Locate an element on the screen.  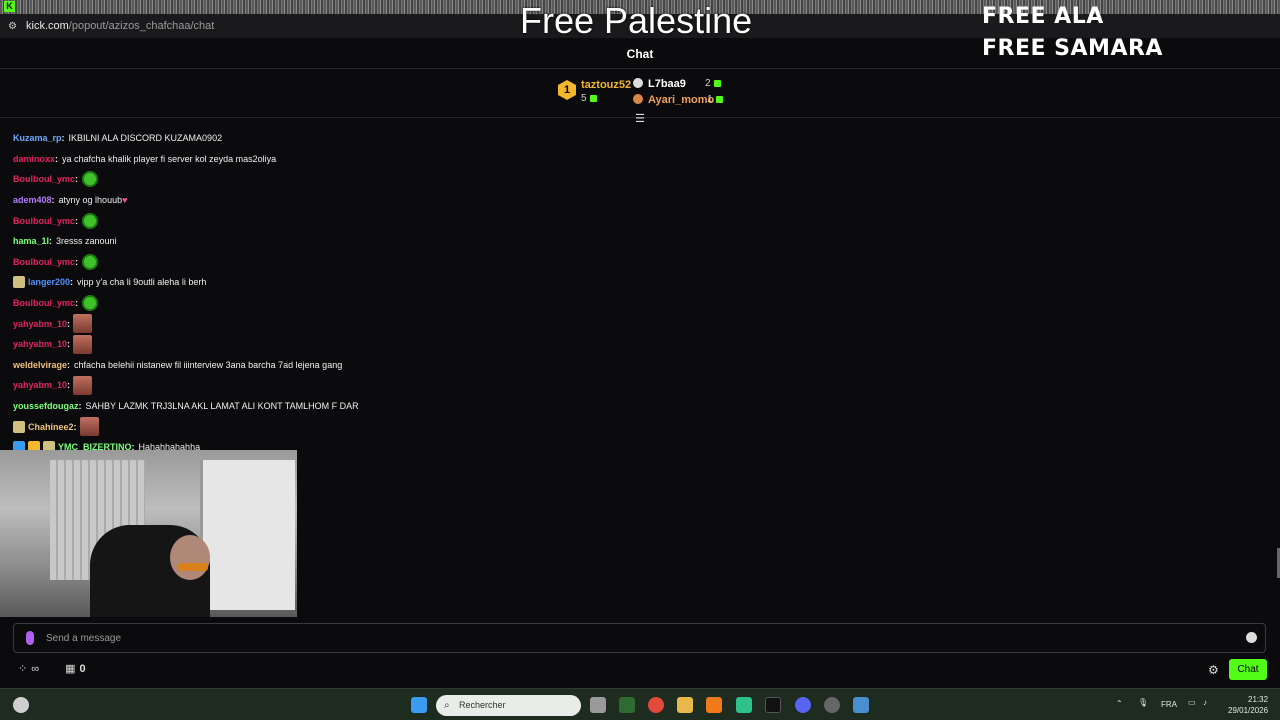
windows-taskbar: ⌕ Rechercher ⌃ 🎙 FRA ▭ ♪ 21:32 29/01/2026 is located at coordinates (640, 704).